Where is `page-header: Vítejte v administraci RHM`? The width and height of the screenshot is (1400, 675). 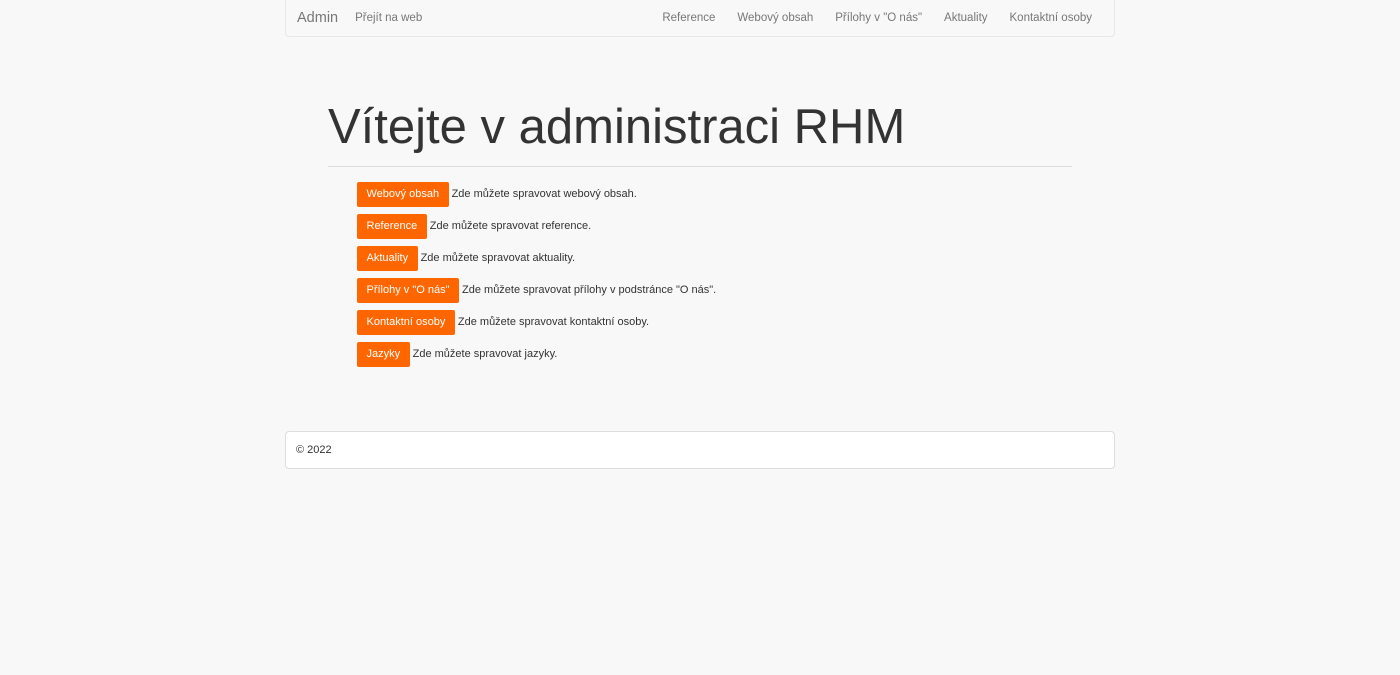
page-header: Vítejte v administraci RHM is located at coordinates (700, 131).